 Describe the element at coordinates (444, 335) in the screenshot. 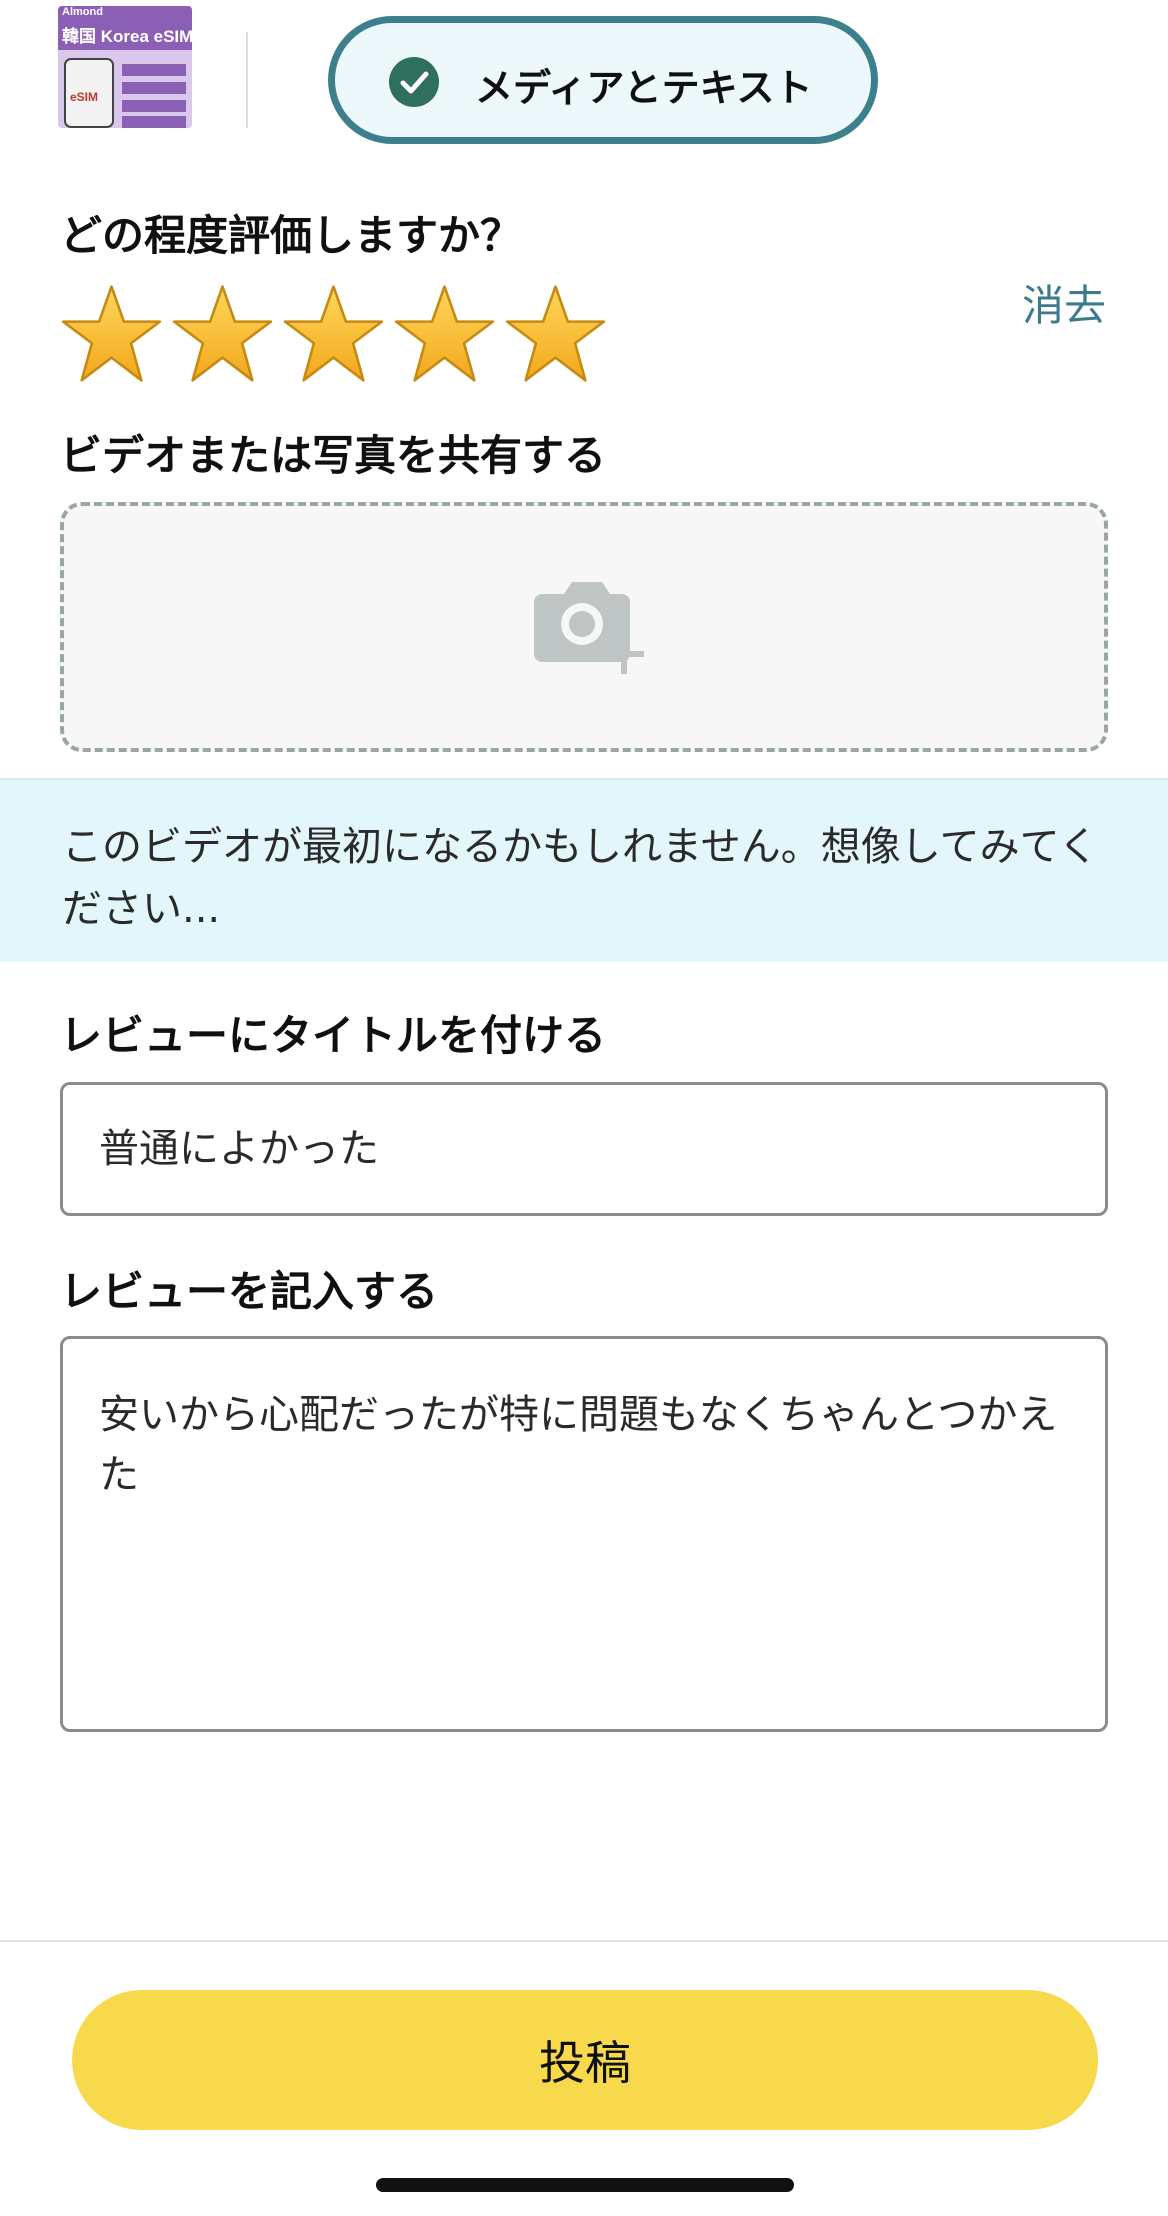

I see `star-4-icon` at that location.